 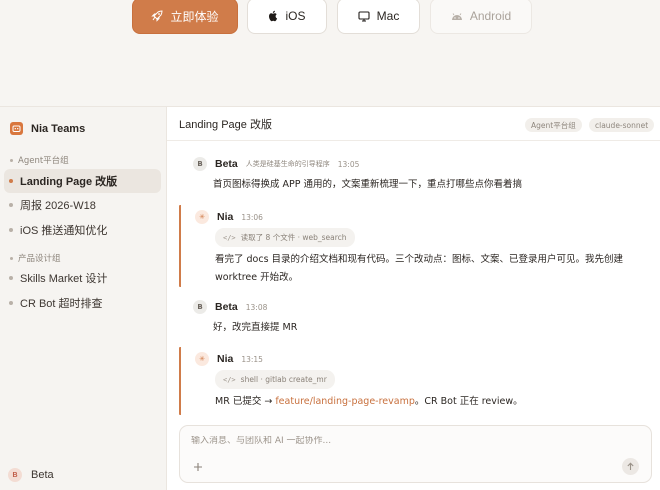 What do you see at coordinates (225, 124) in the screenshot?
I see `channel-title: Landing Page 改版` at bounding box center [225, 124].